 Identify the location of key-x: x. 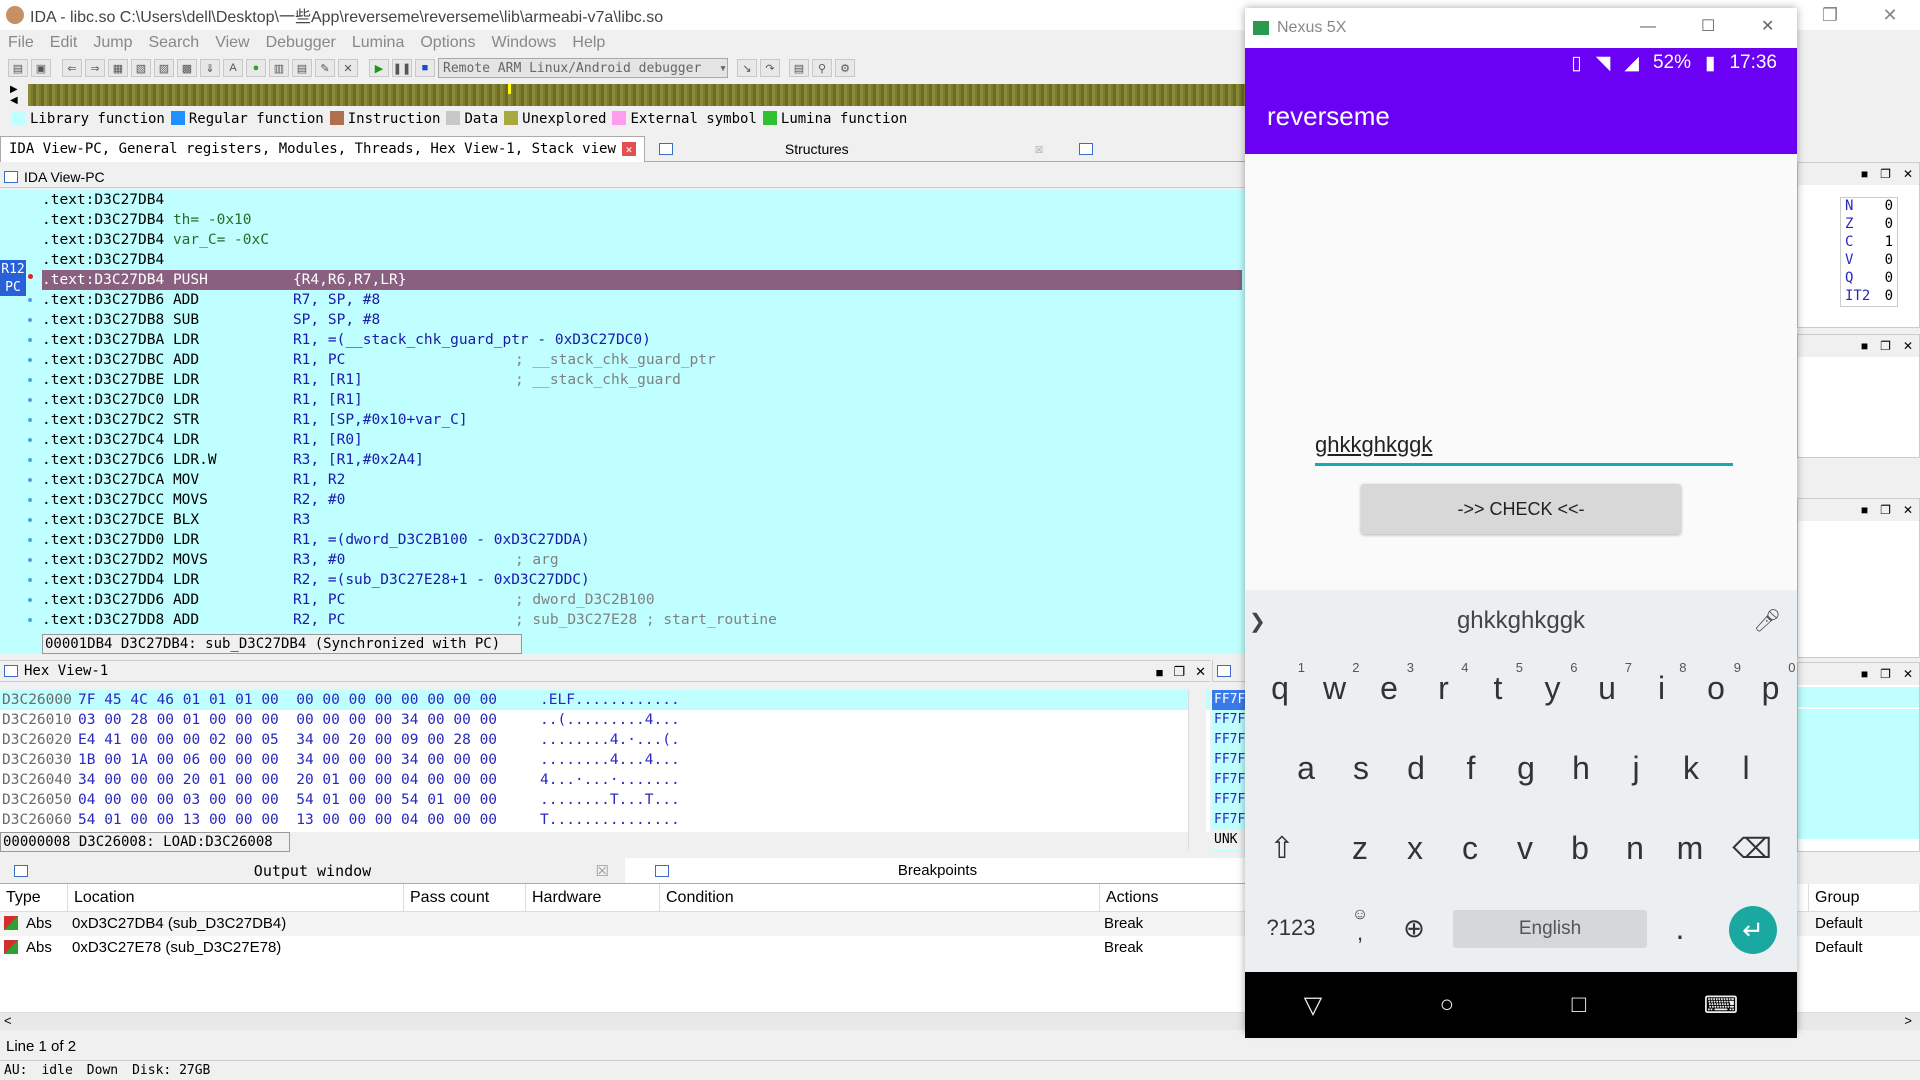
(1415, 848).